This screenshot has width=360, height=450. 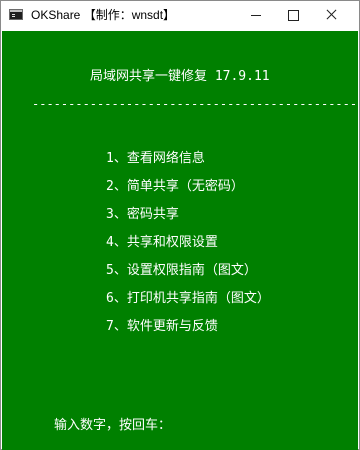 What do you see at coordinates (112, 425) in the screenshot?
I see `prompt-text: 输入数字，按回车：` at bounding box center [112, 425].